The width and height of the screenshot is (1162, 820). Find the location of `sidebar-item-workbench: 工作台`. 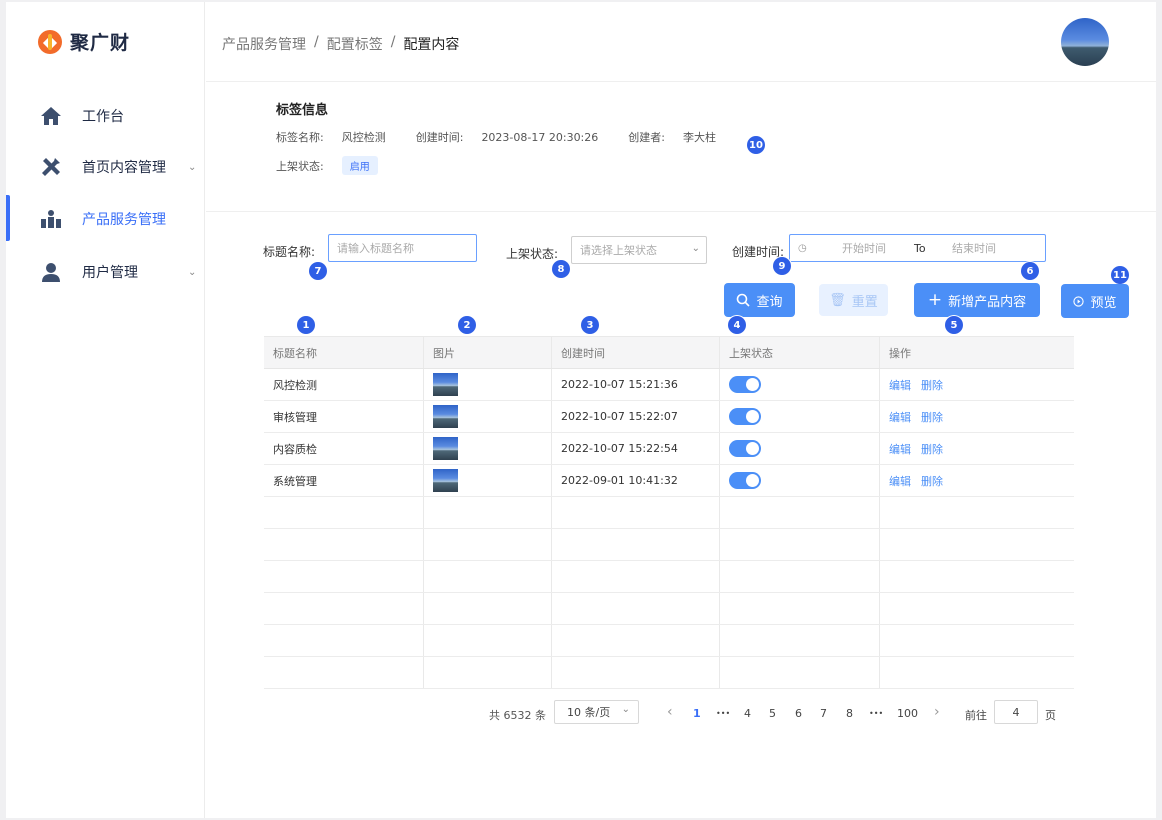

sidebar-item-workbench: 工作台 is located at coordinates (105, 116).